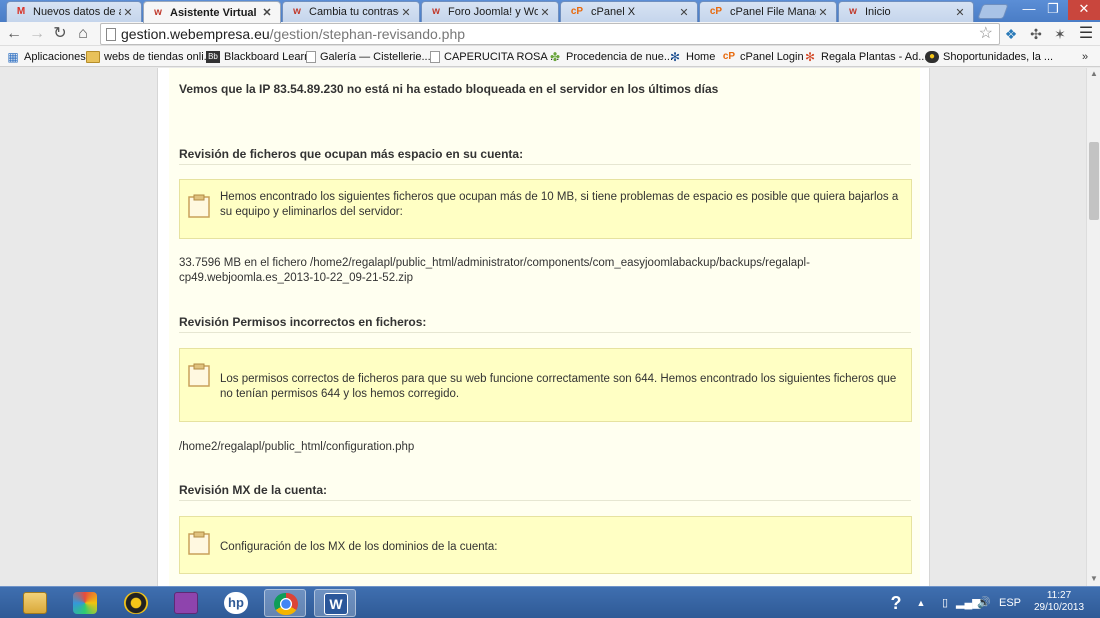 This screenshot has height=618, width=1100. I want to click on tab-inicio: w Inicio ✕, so click(906, 11).